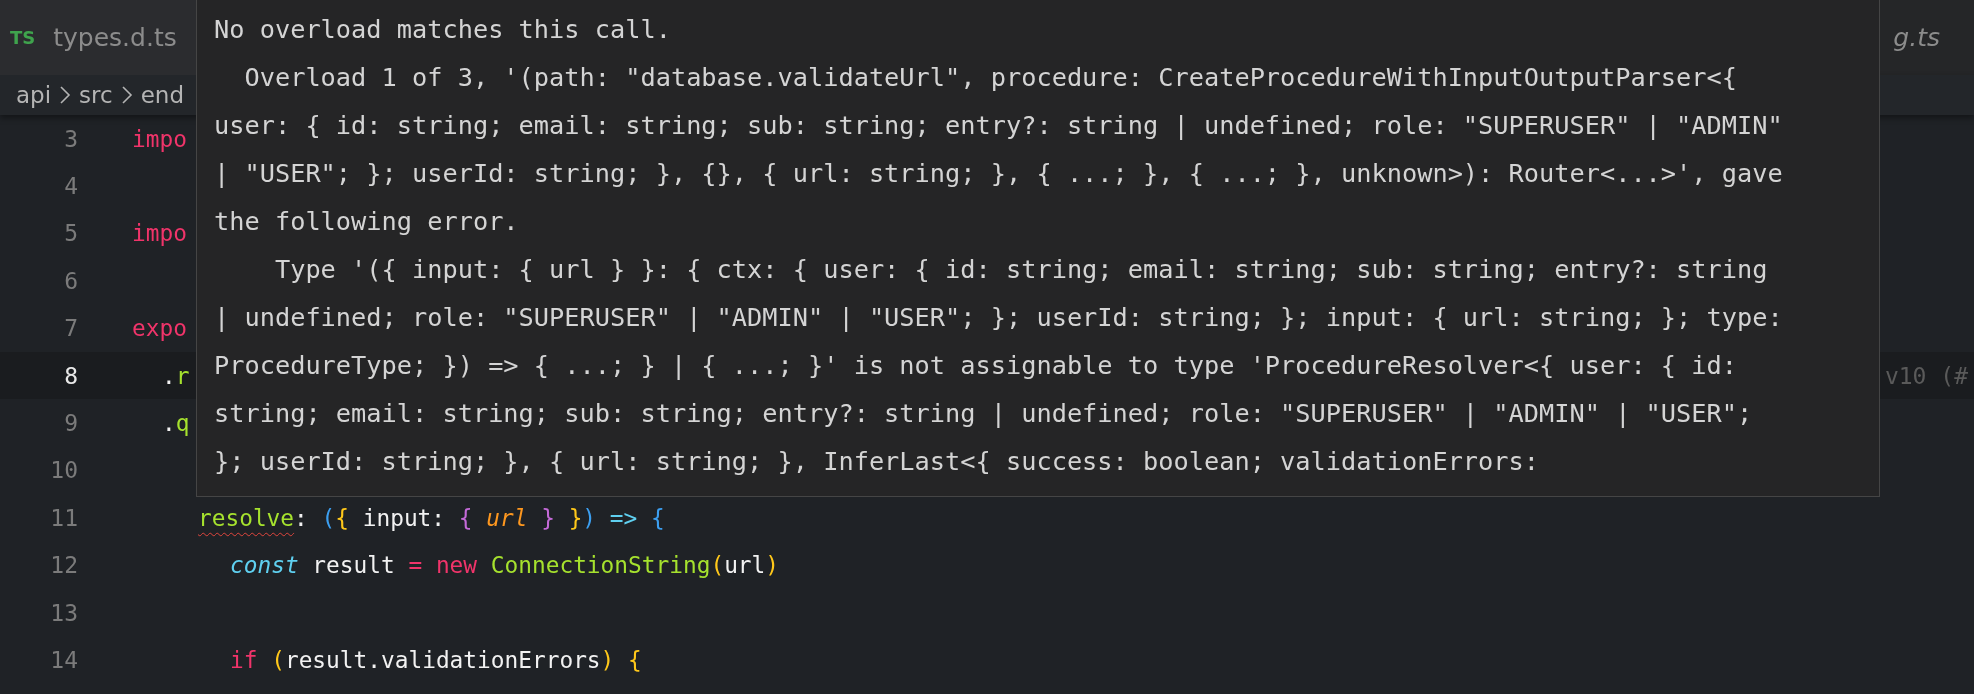 The width and height of the screenshot is (1974, 694). I want to click on line-number: 9, so click(70, 423).